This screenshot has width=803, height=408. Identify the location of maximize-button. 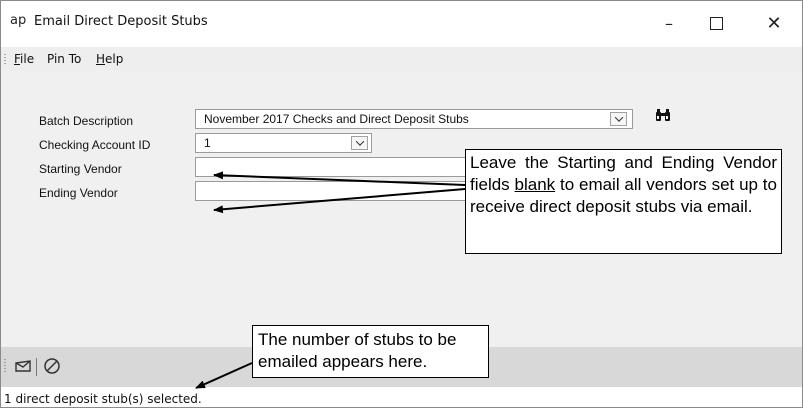
(716, 23).